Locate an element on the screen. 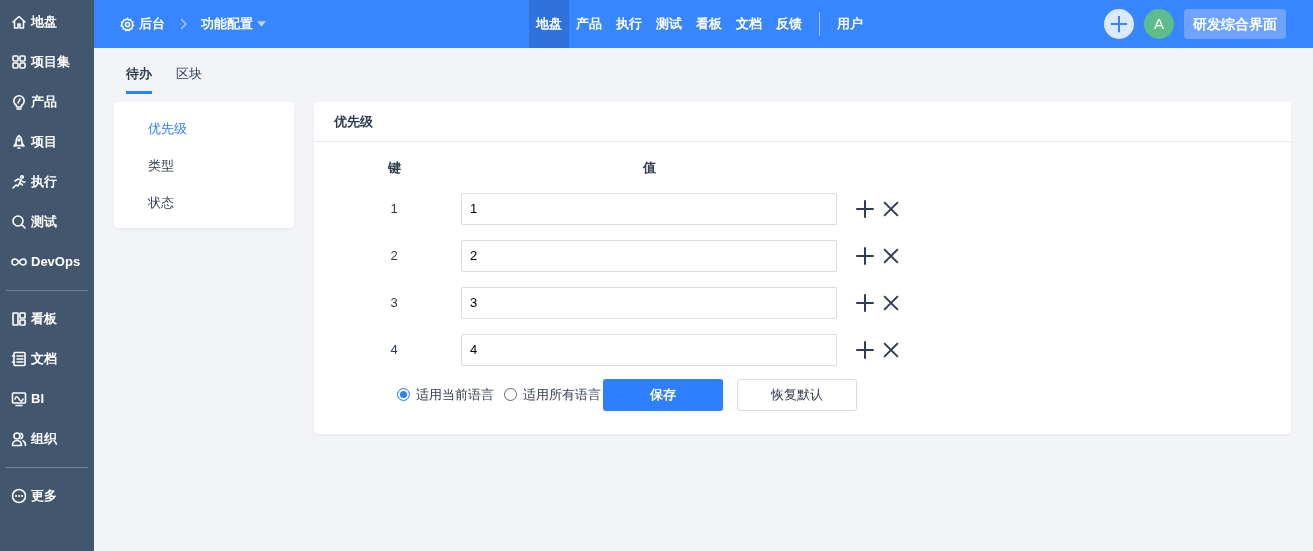  key-text: 3 is located at coordinates (394, 302).